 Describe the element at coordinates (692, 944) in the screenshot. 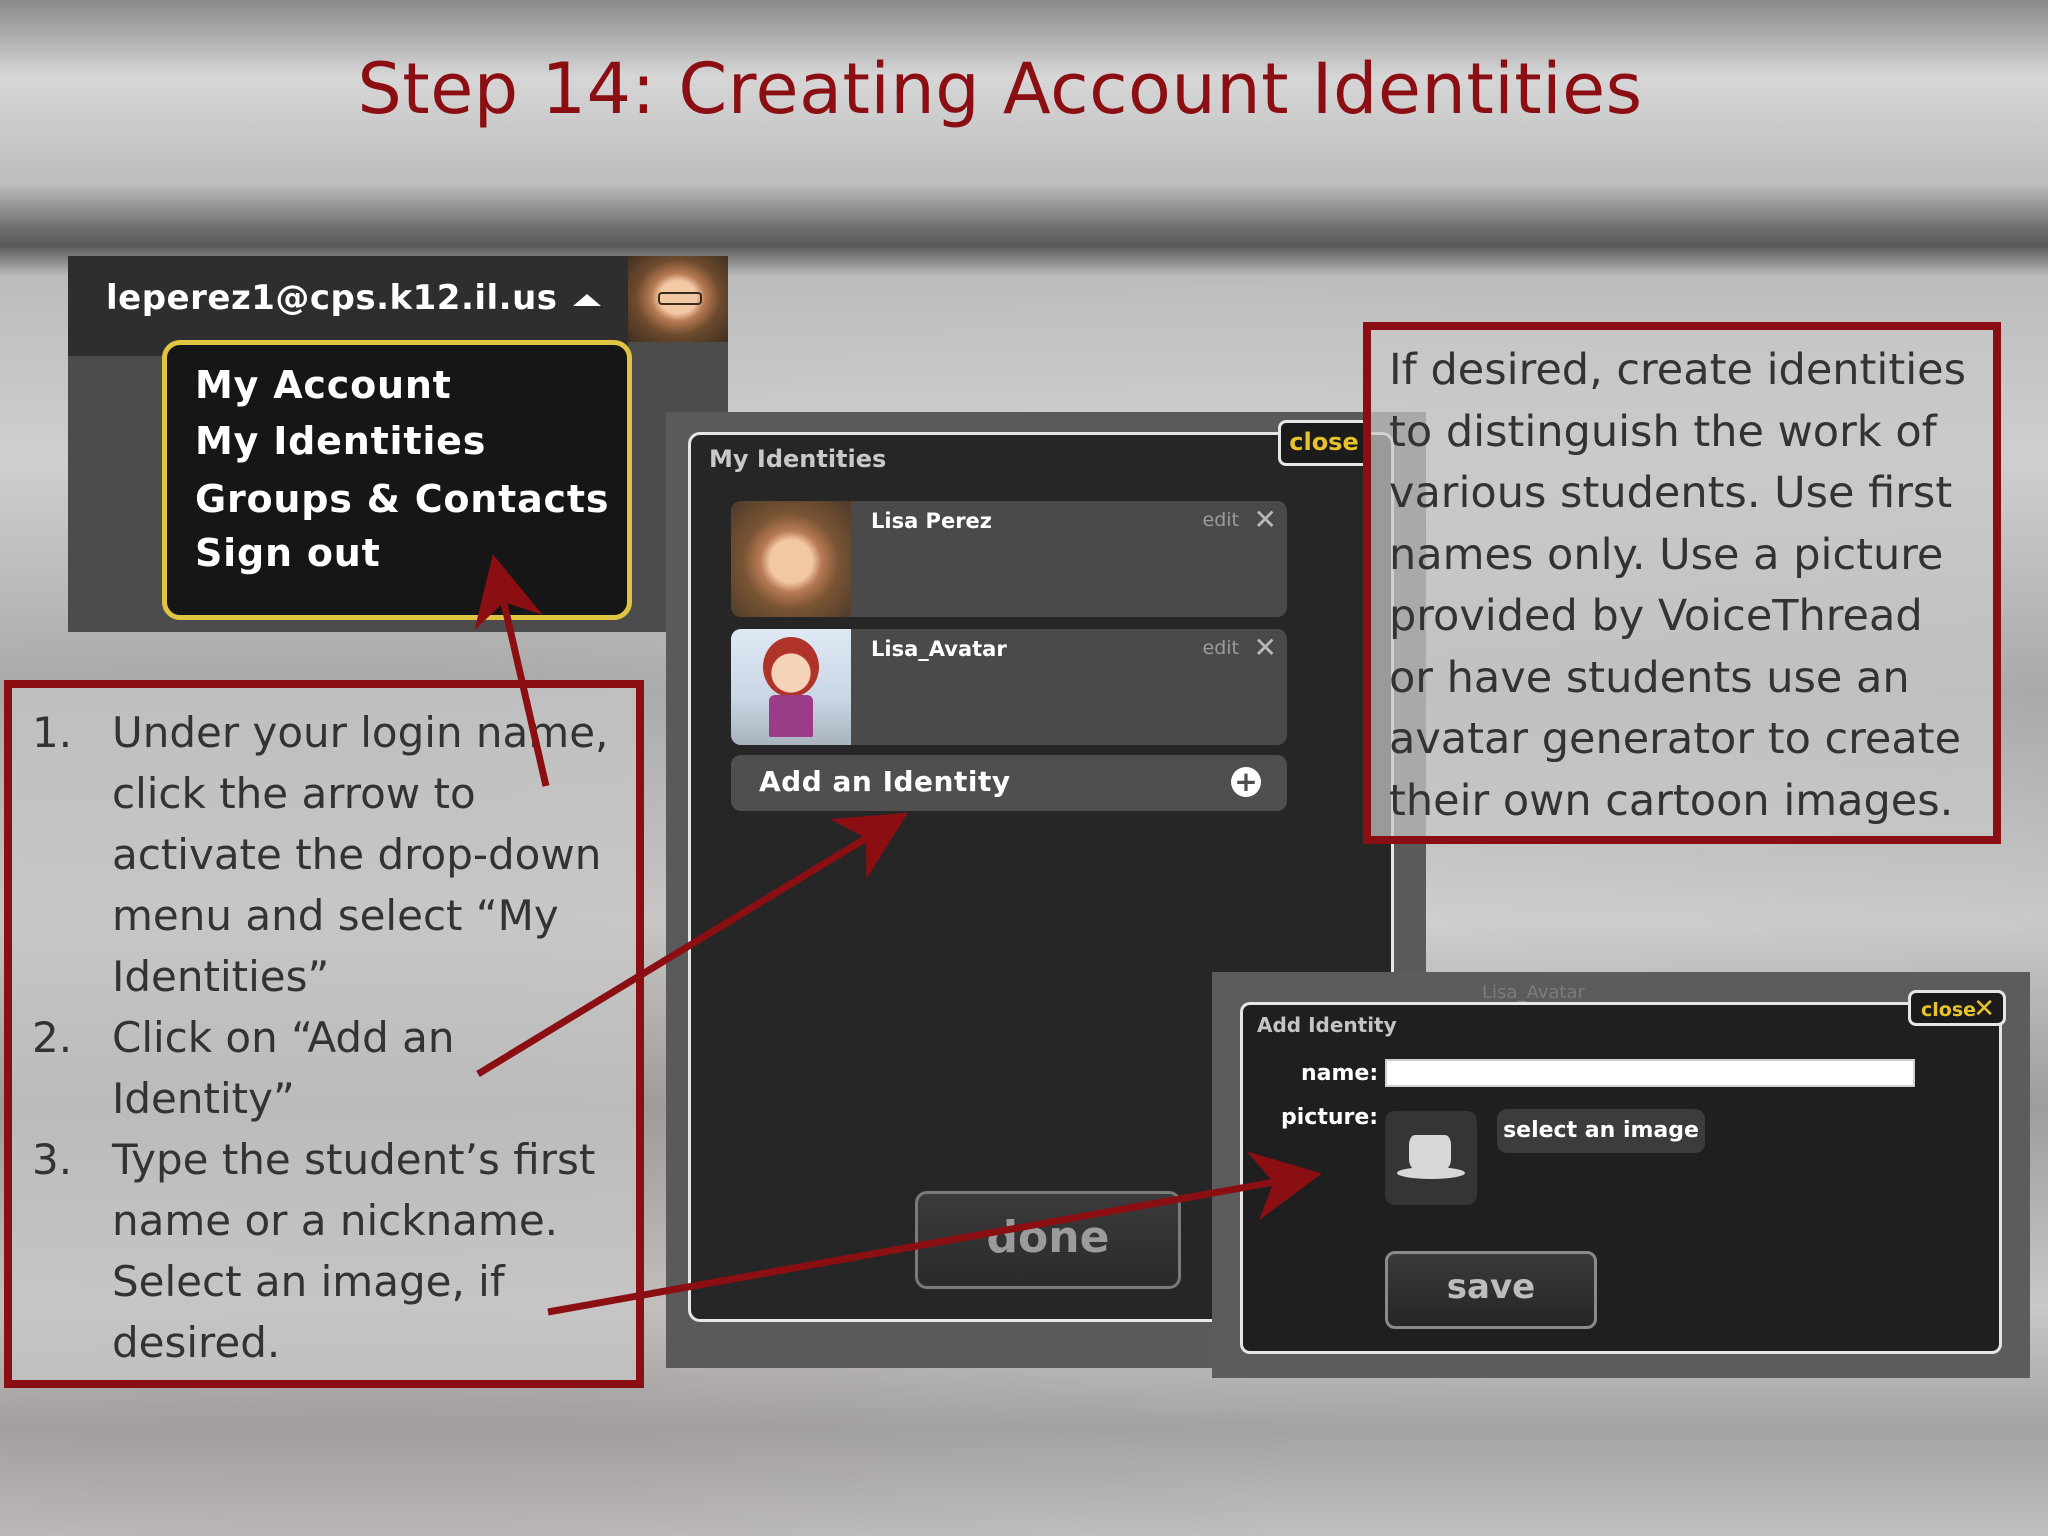

I see `arrow-to-add-identity` at that location.